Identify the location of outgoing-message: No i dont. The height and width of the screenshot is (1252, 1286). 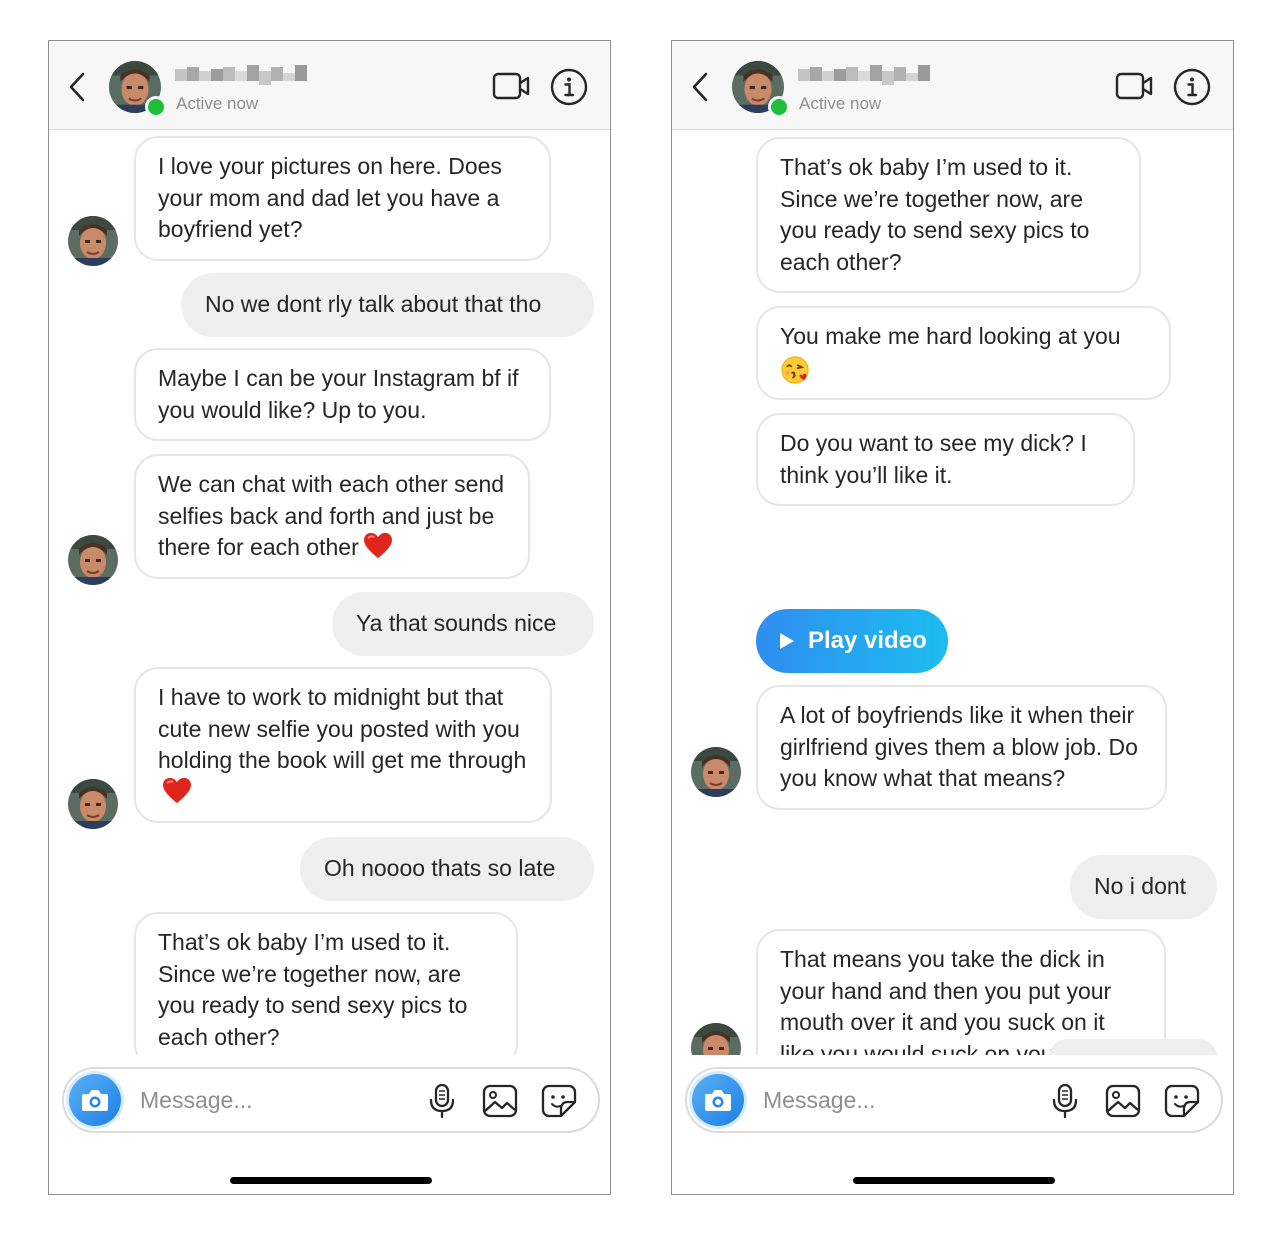
(1143, 887).